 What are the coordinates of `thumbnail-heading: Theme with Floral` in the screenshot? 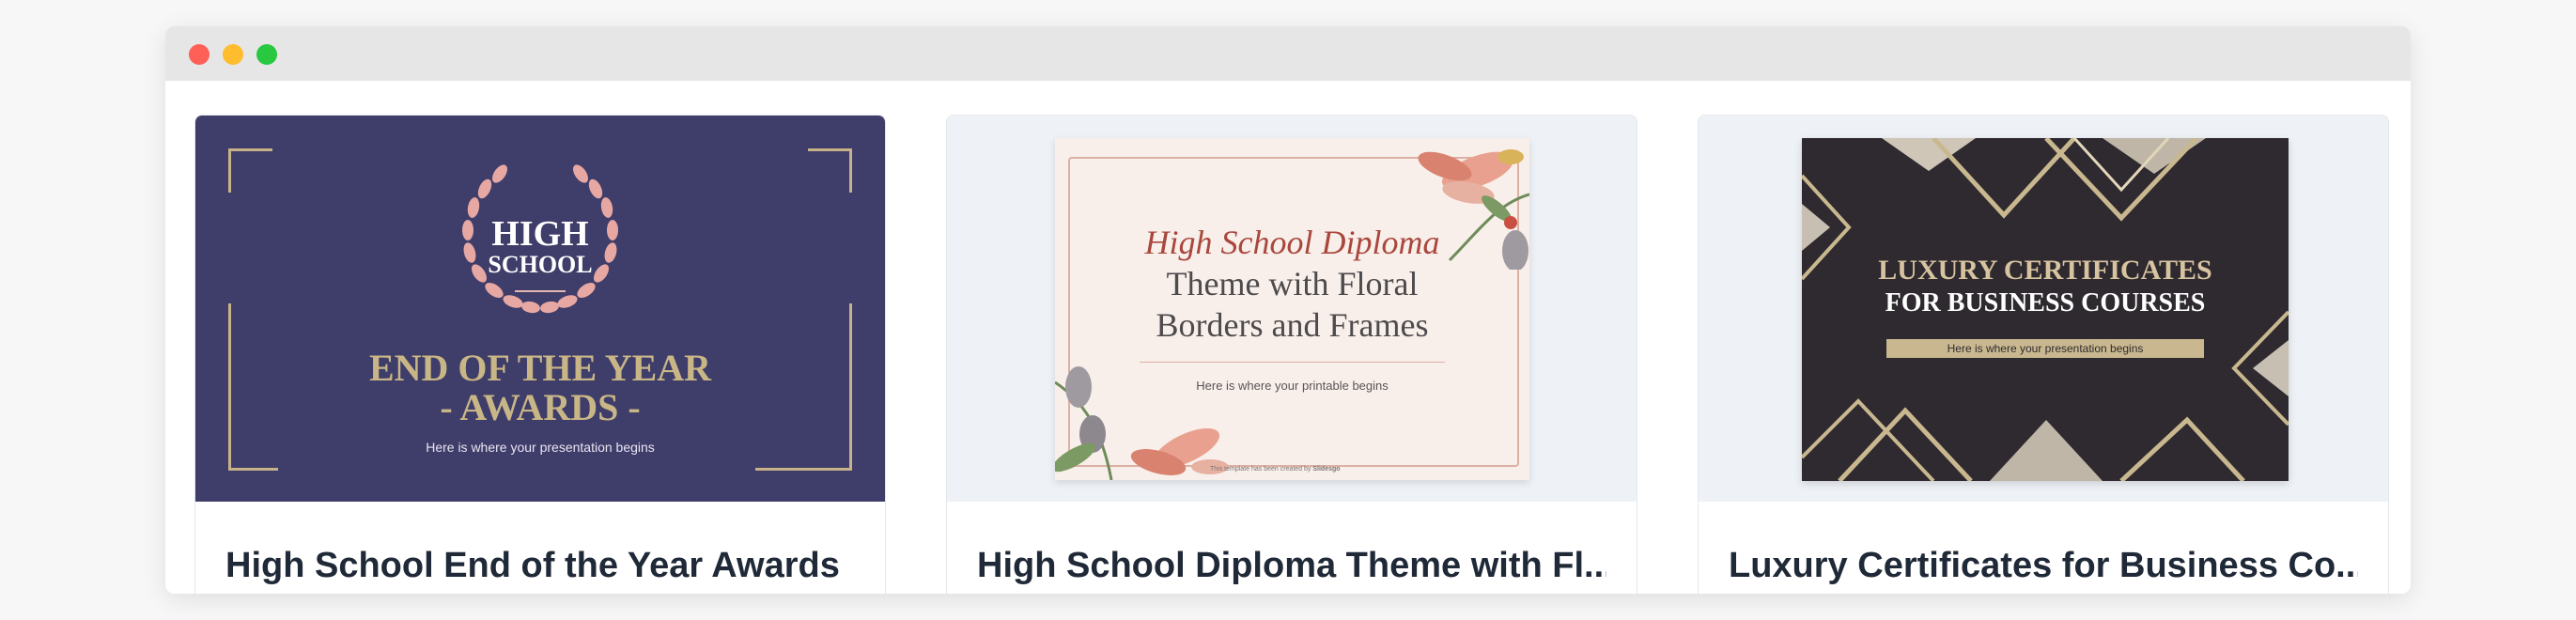 It's located at (1292, 283).